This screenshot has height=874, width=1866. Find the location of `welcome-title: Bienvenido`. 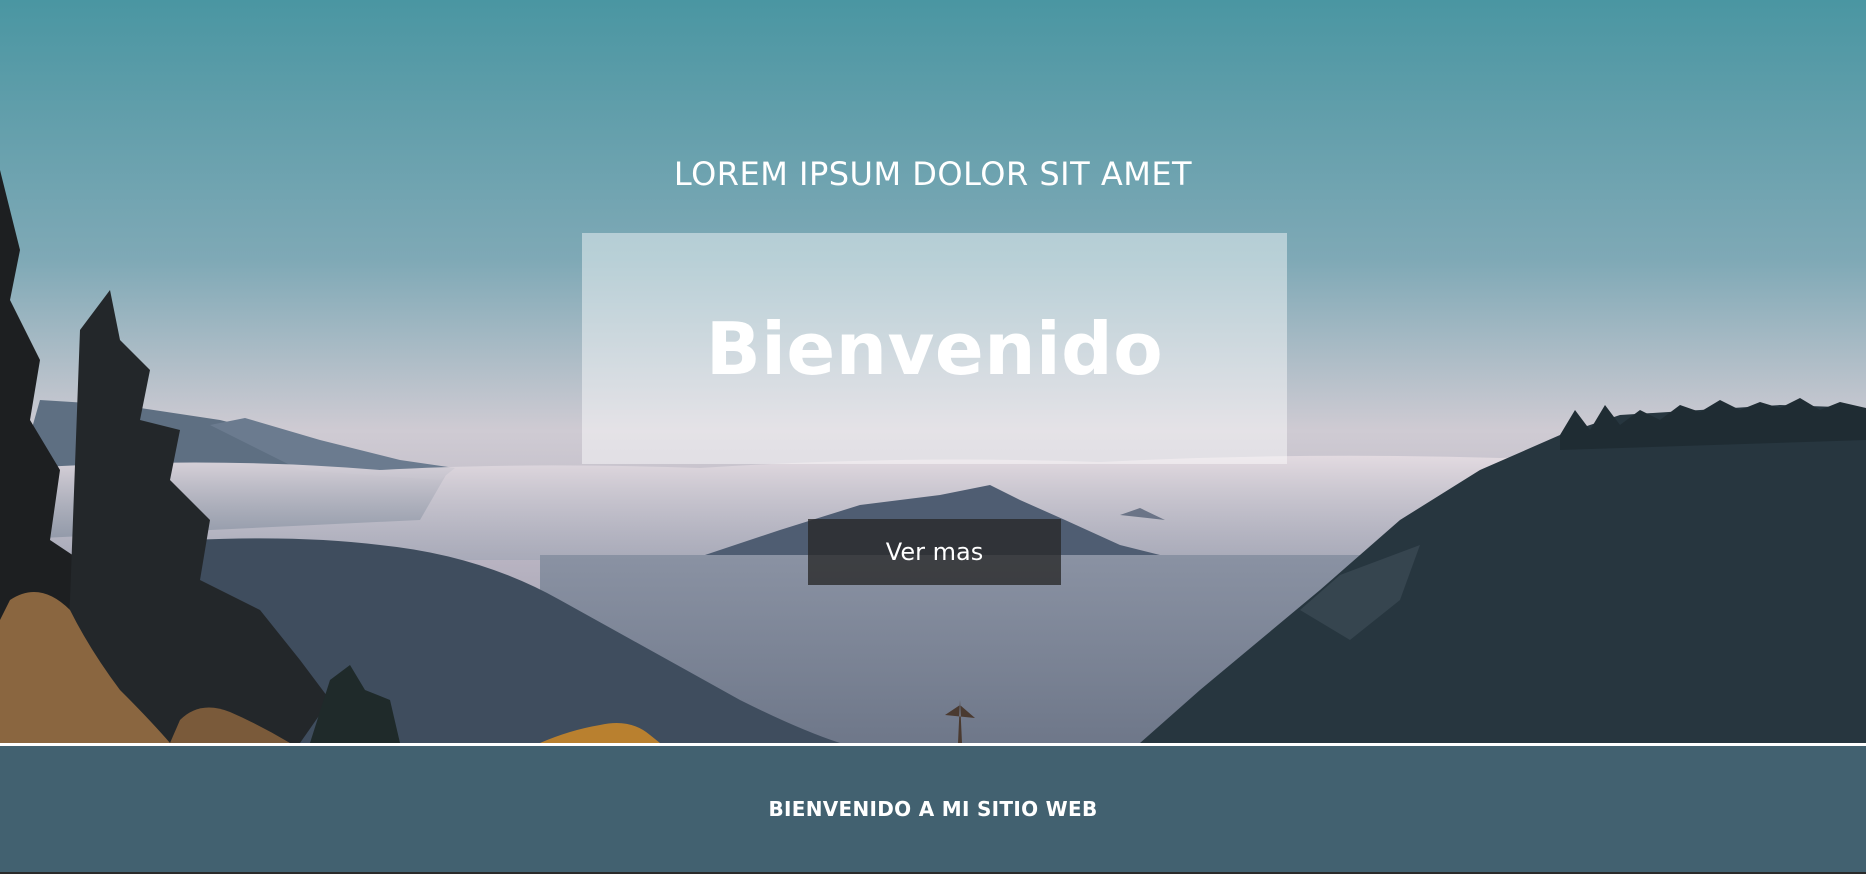

welcome-title: Bienvenido is located at coordinates (934, 348).